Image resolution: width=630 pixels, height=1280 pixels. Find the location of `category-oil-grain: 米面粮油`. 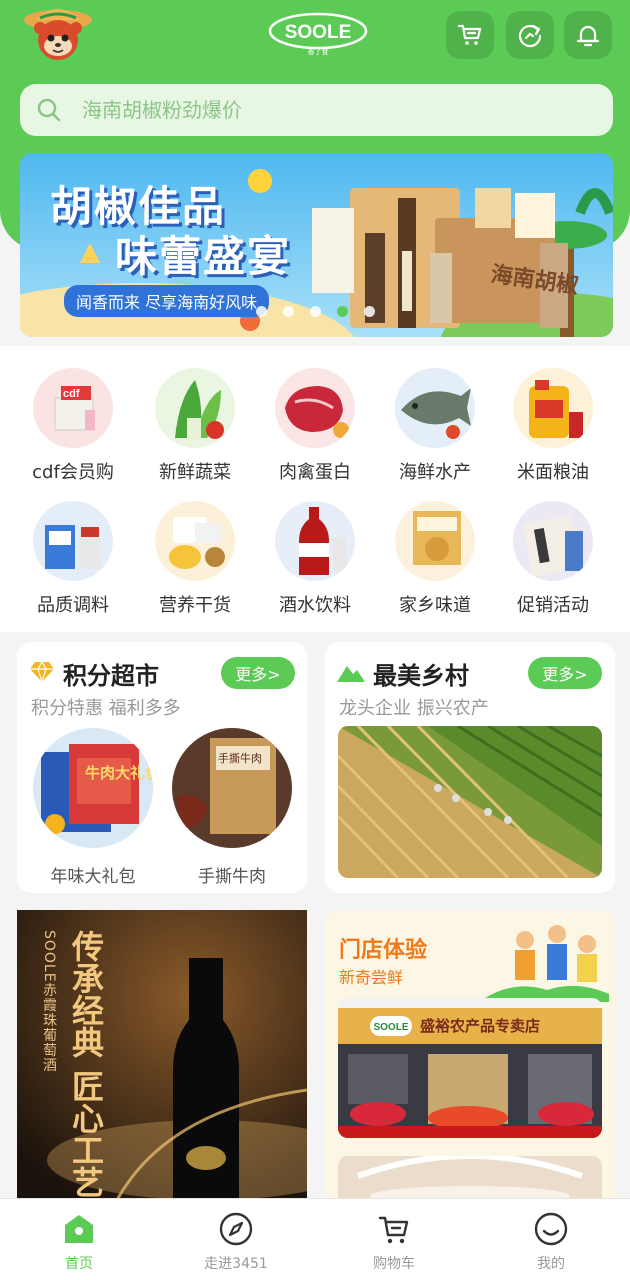

category-oil-grain: 米面粮油 is located at coordinates (553, 426).